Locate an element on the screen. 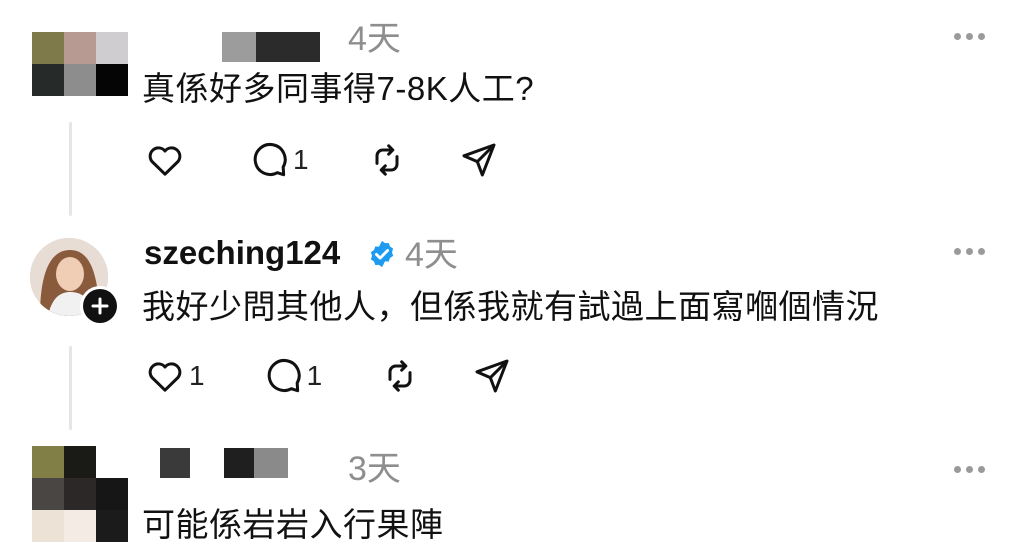  like-button: 1 is located at coordinates (175, 376).